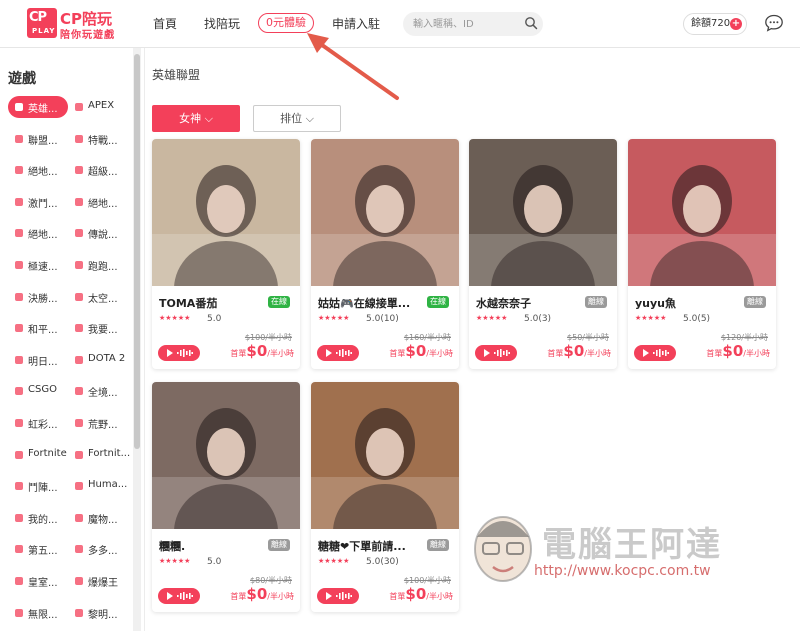 This screenshot has width=800, height=631. I want to click on sidebar-game-item: Fortnite, so click(38, 455).